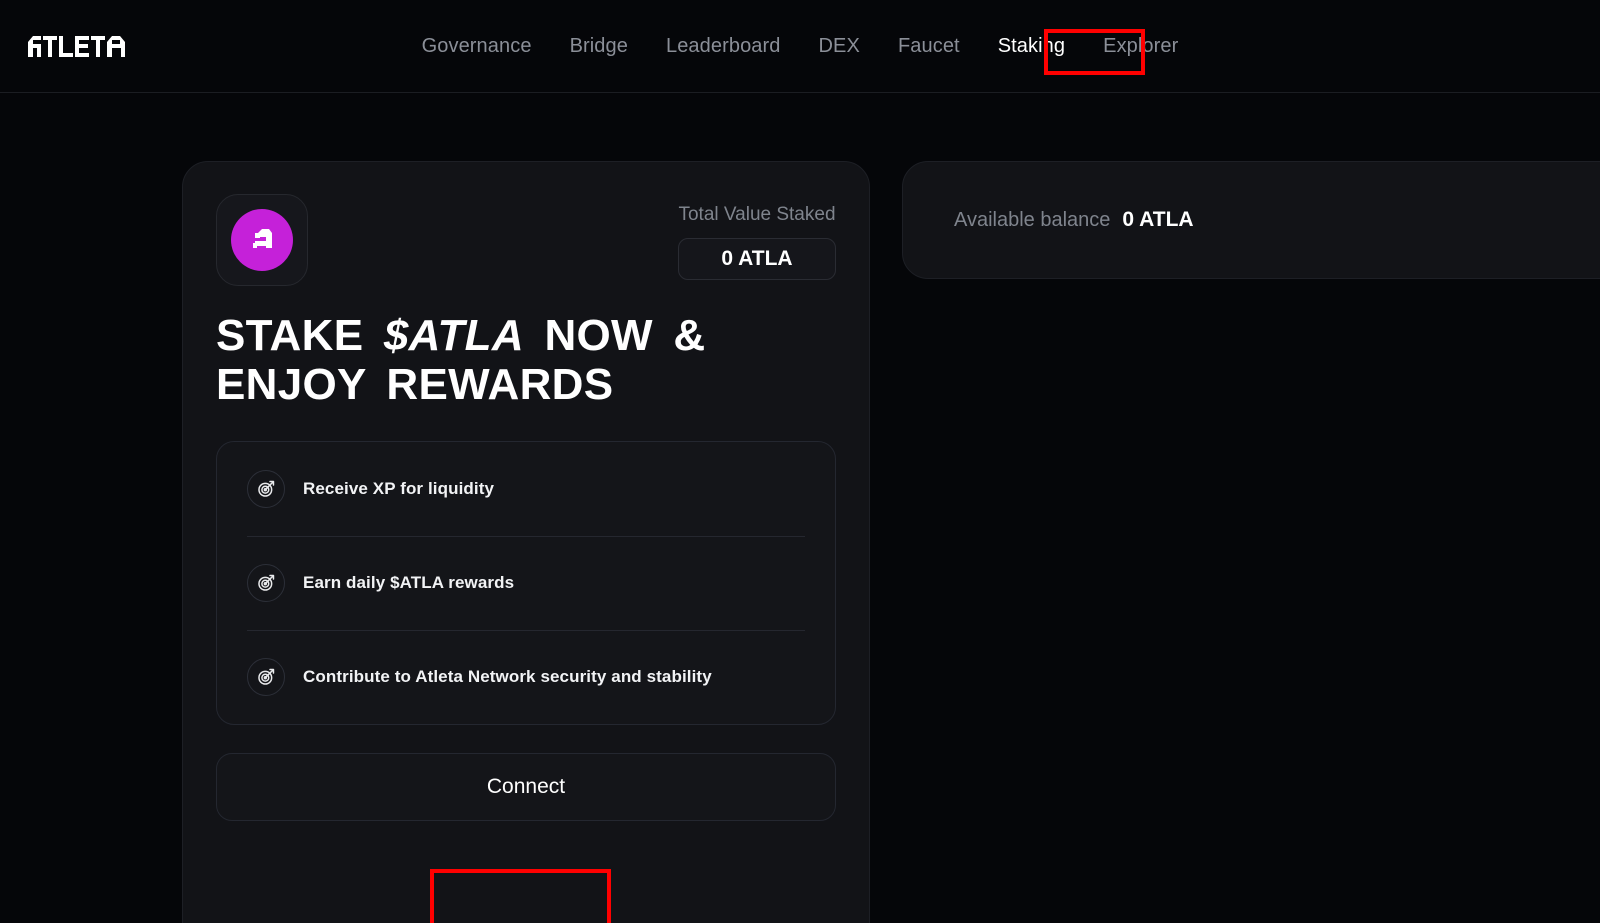 The image size is (1600, 923). Describe the element at coordinates (1251, 220) in the screenshot. I see `available-balance-card: Available balance 0 ATLA` at that location.